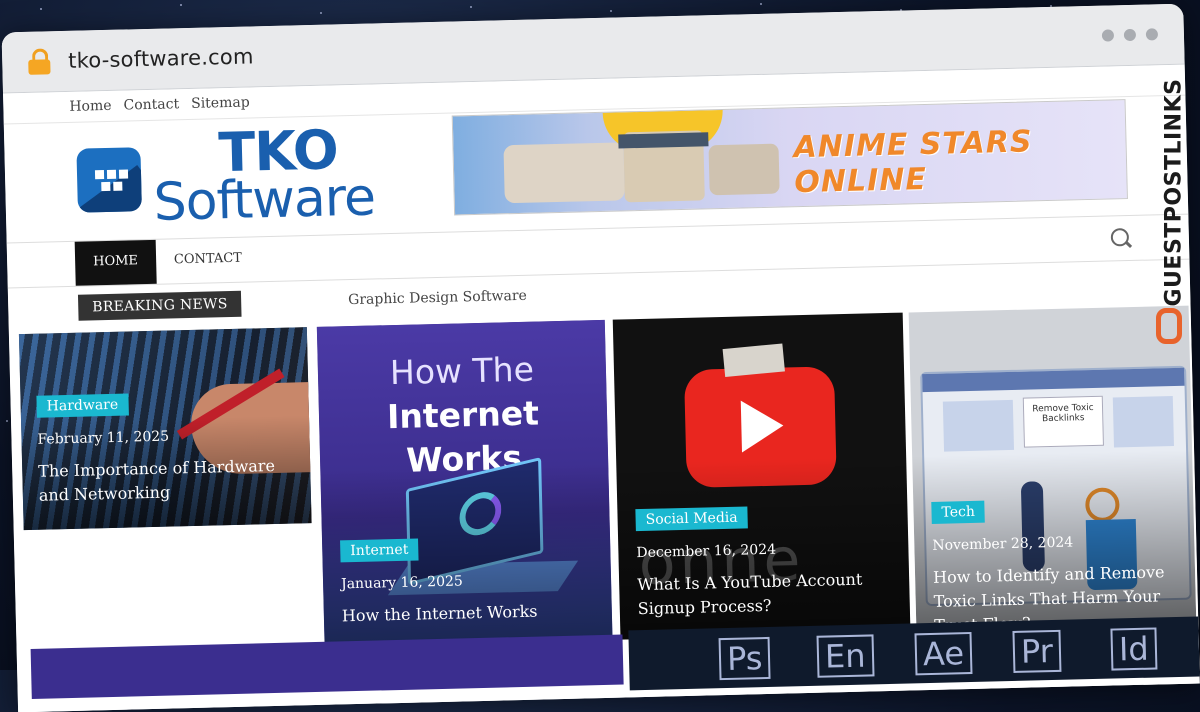 The height and width of the screenshot is (712, 1200). What do you see at coordinates (1130, 35) in the screenshot?
I see `window-menu-dots` at bounding box center [1130, 35].